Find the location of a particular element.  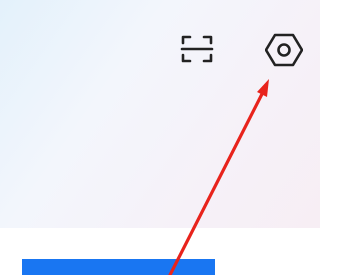

scan-icon is located at coordinates (197, 49).